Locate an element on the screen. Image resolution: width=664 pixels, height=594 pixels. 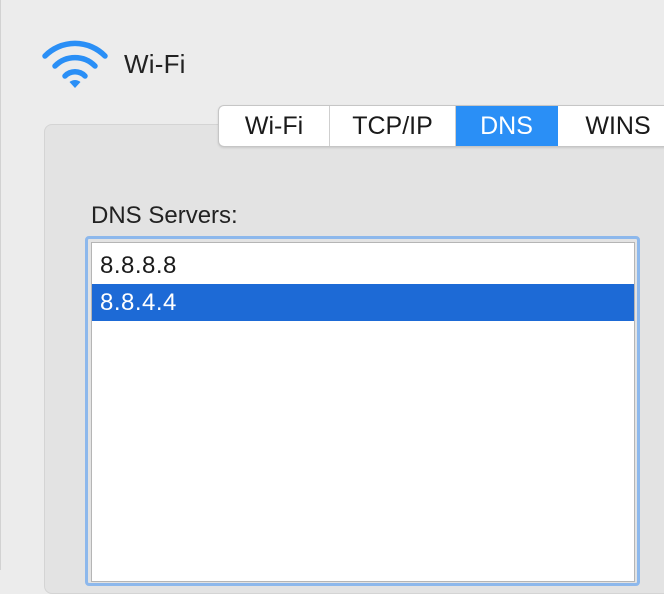
tab-bar: Wi-Fi TCP/IP DNS WINS is located at coordinates (441, 126).